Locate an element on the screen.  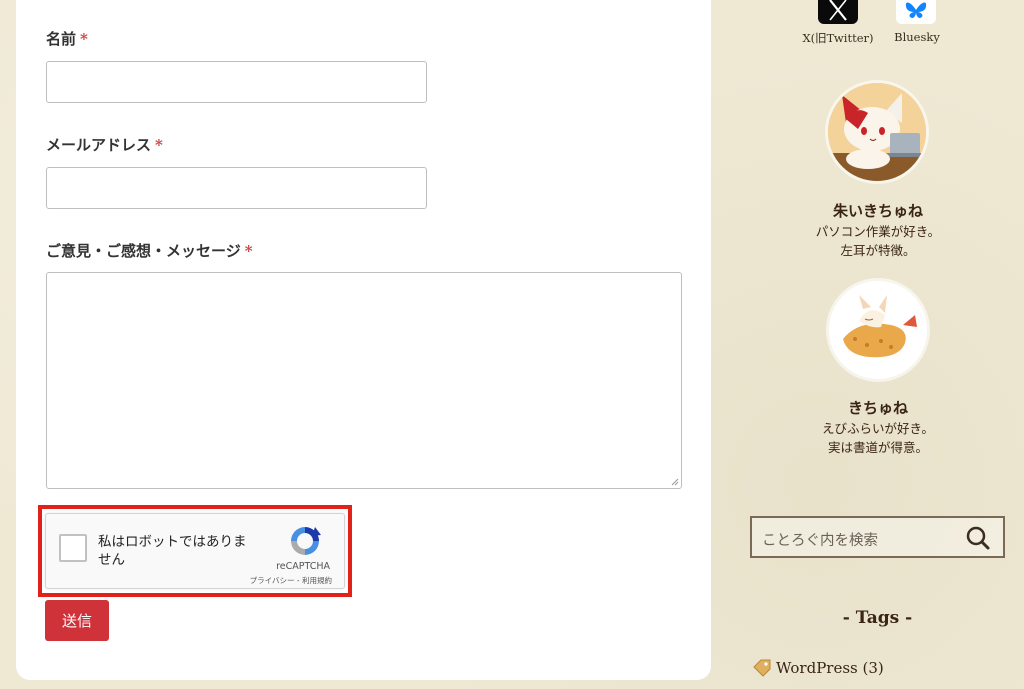
profile-name: きちゅね is located at coordinates (877, 408).